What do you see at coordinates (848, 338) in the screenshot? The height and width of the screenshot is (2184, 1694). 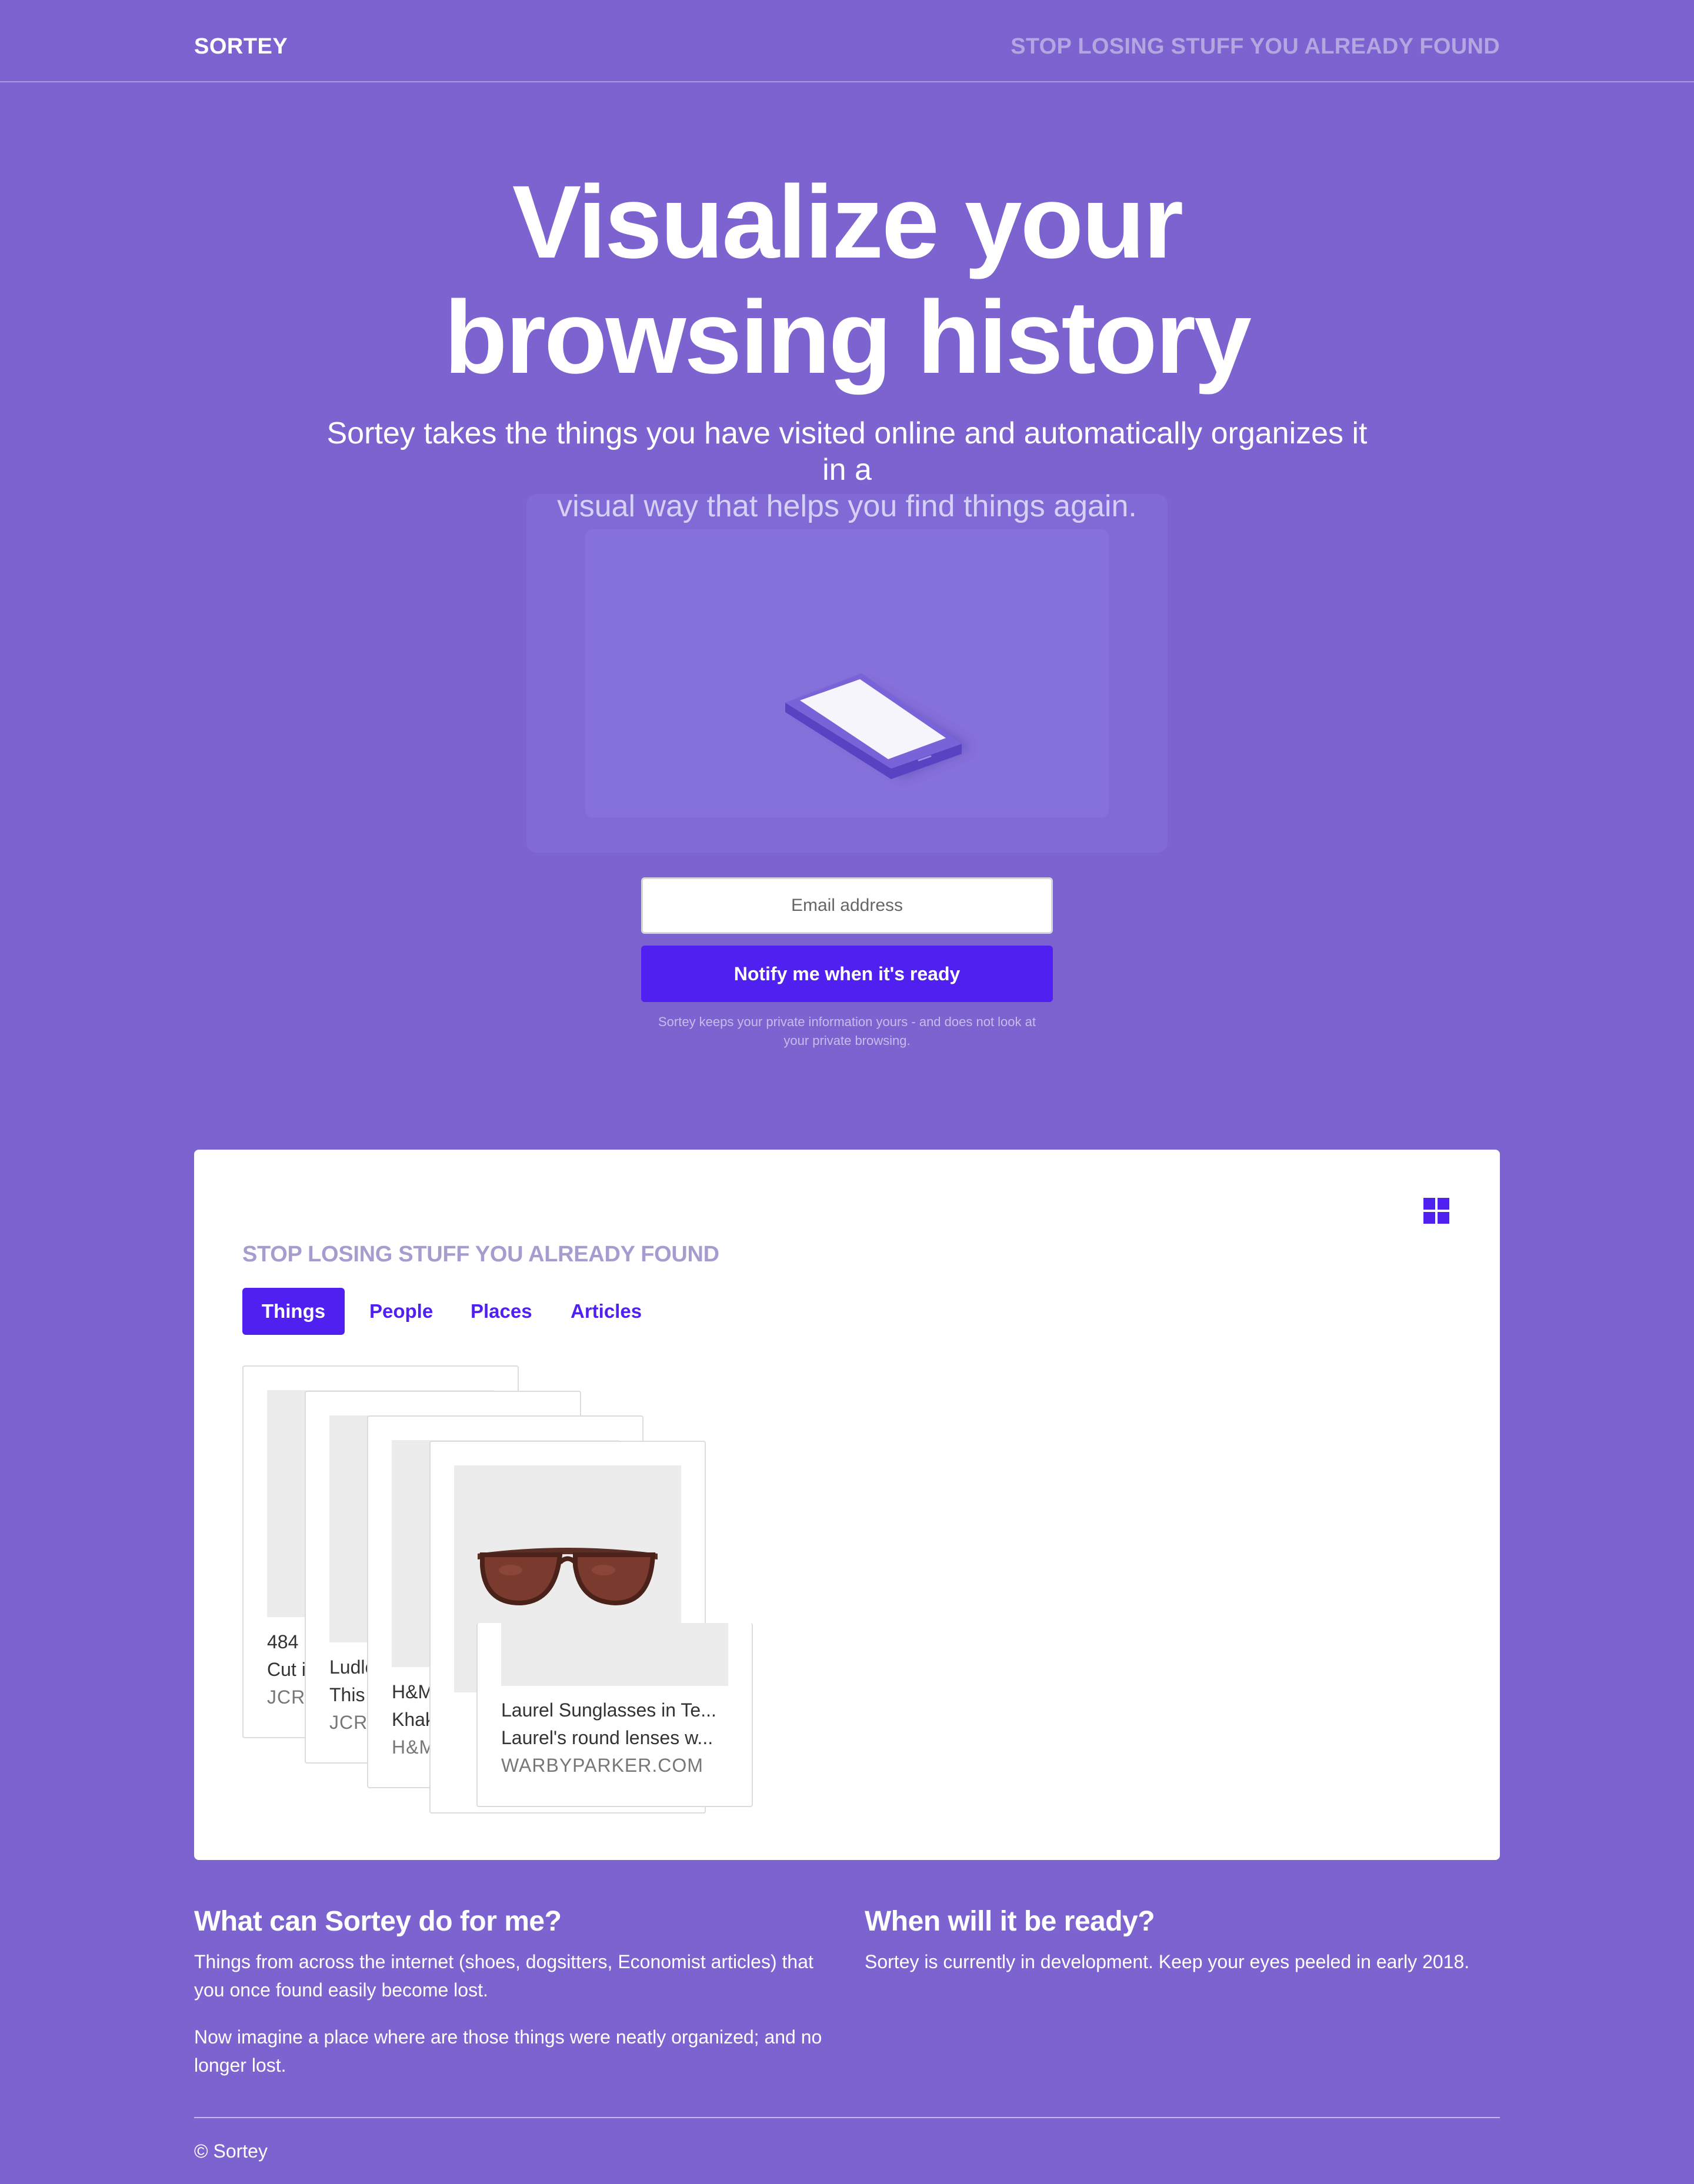 I see `hero-title-line-2: browsing history` at bounding box center [848, 338].